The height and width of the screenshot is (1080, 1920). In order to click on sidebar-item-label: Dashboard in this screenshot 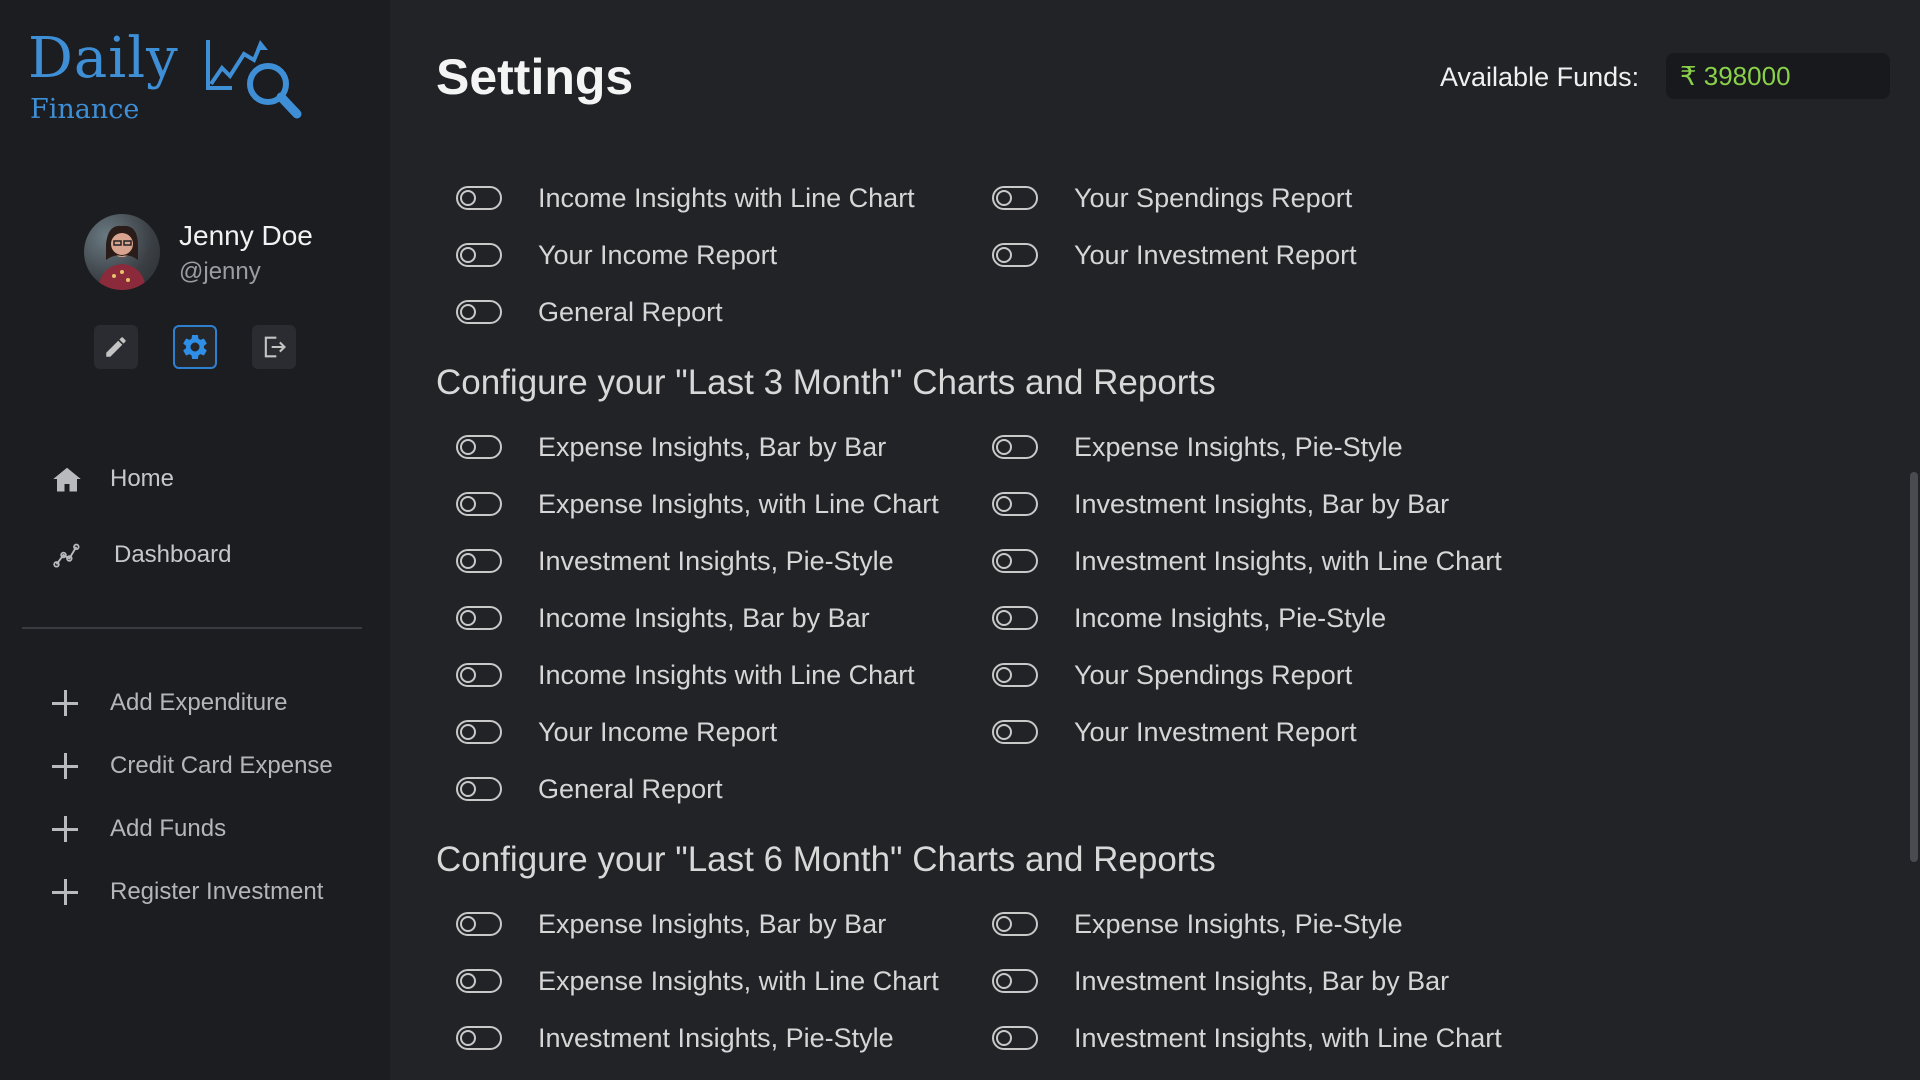, I will do `click(173, 554)`.